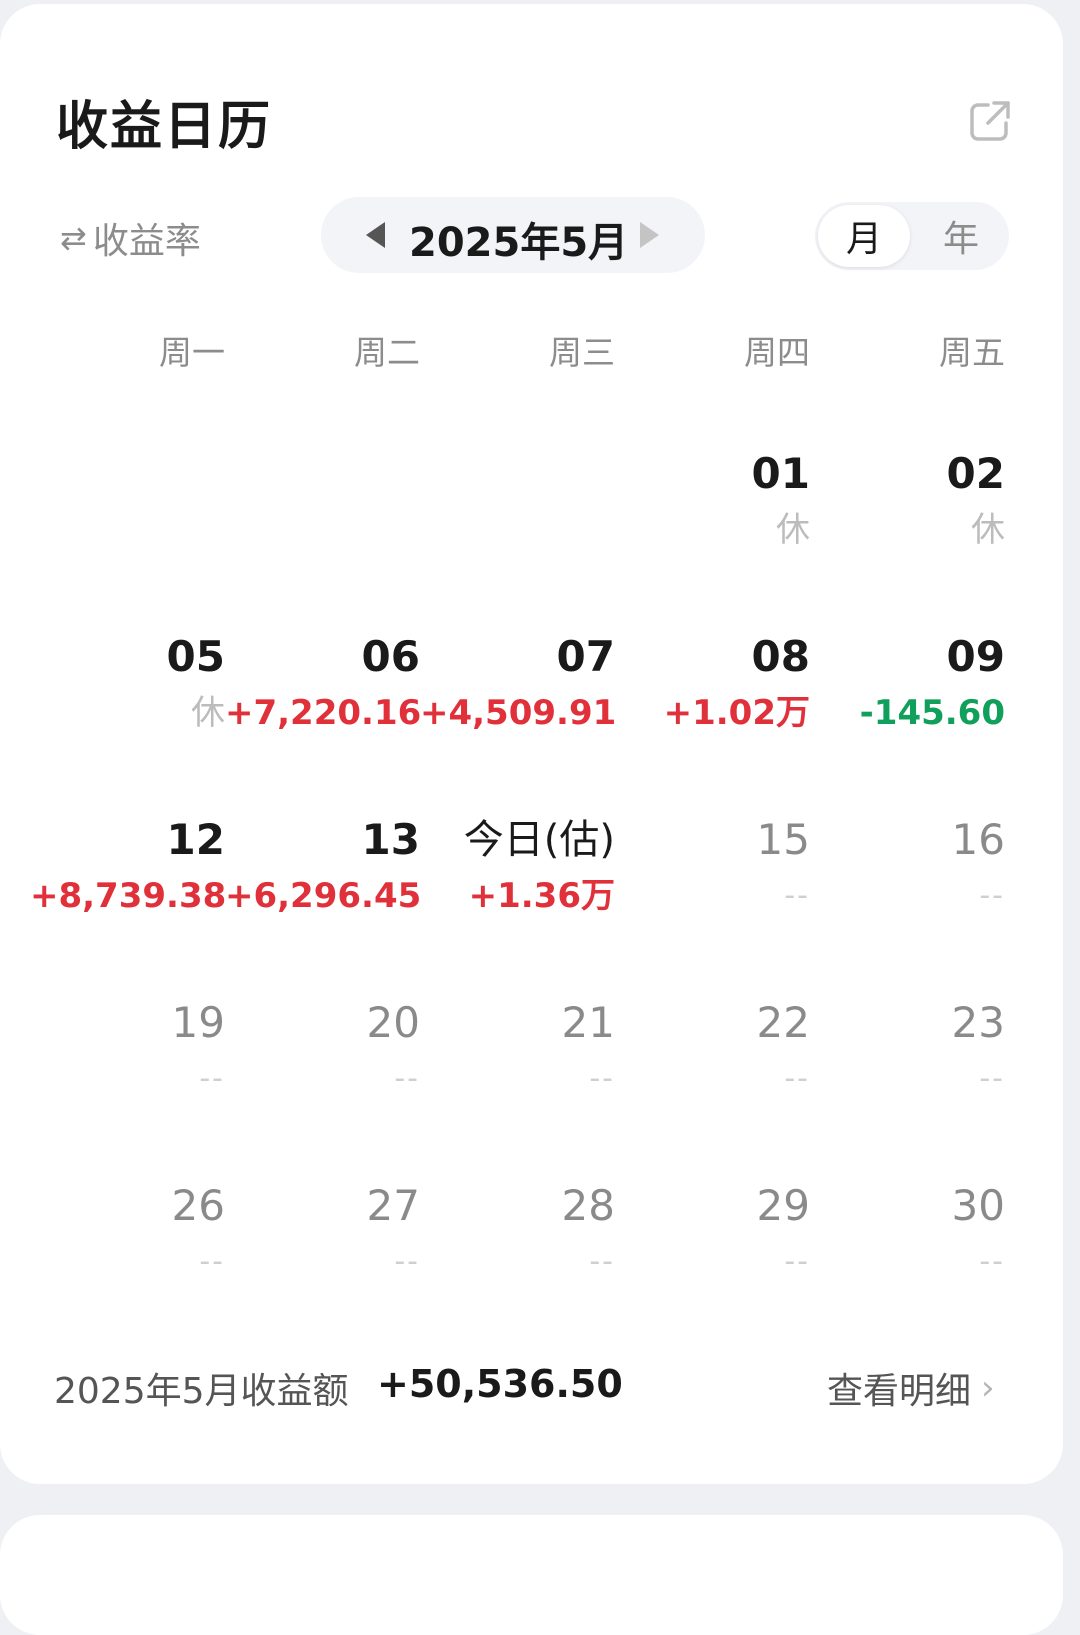 This screenshot has height=1635, width=1080. Describe the element at coordinates (864, 236) in the screenshot. I see `view-month-button: 月` at that location.